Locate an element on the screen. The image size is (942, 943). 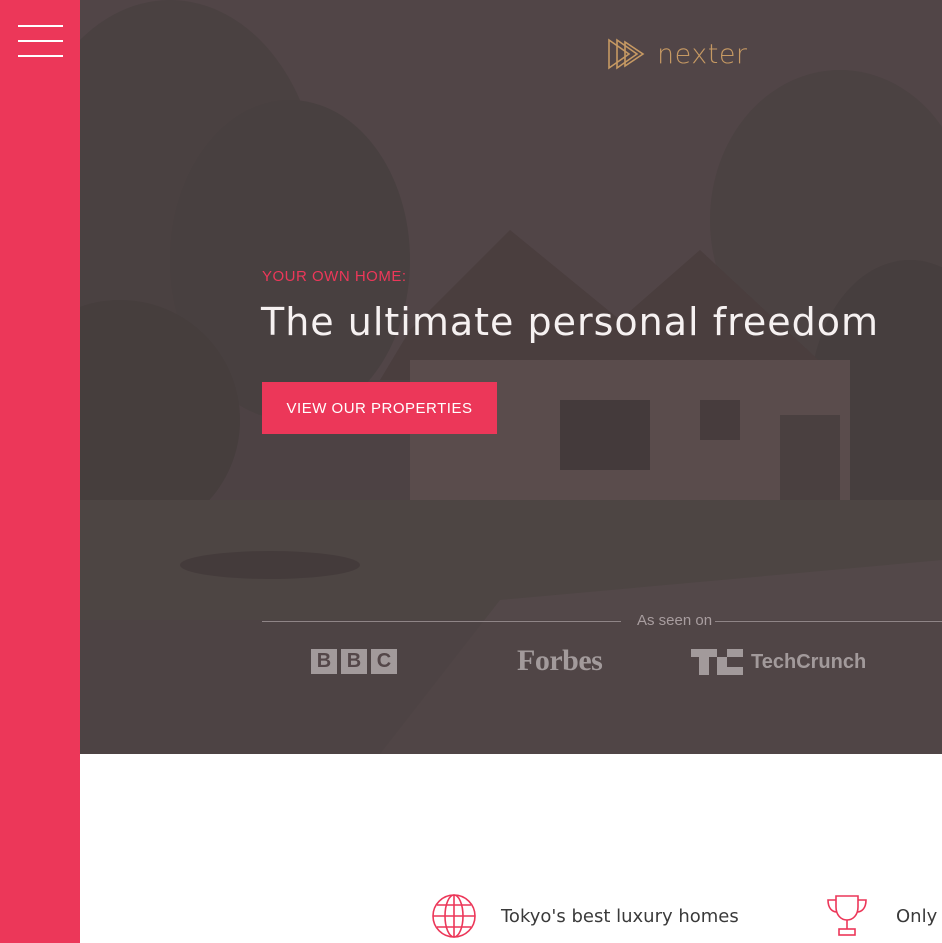
bbc-logo: B B C is located at coordinates (354, 661).